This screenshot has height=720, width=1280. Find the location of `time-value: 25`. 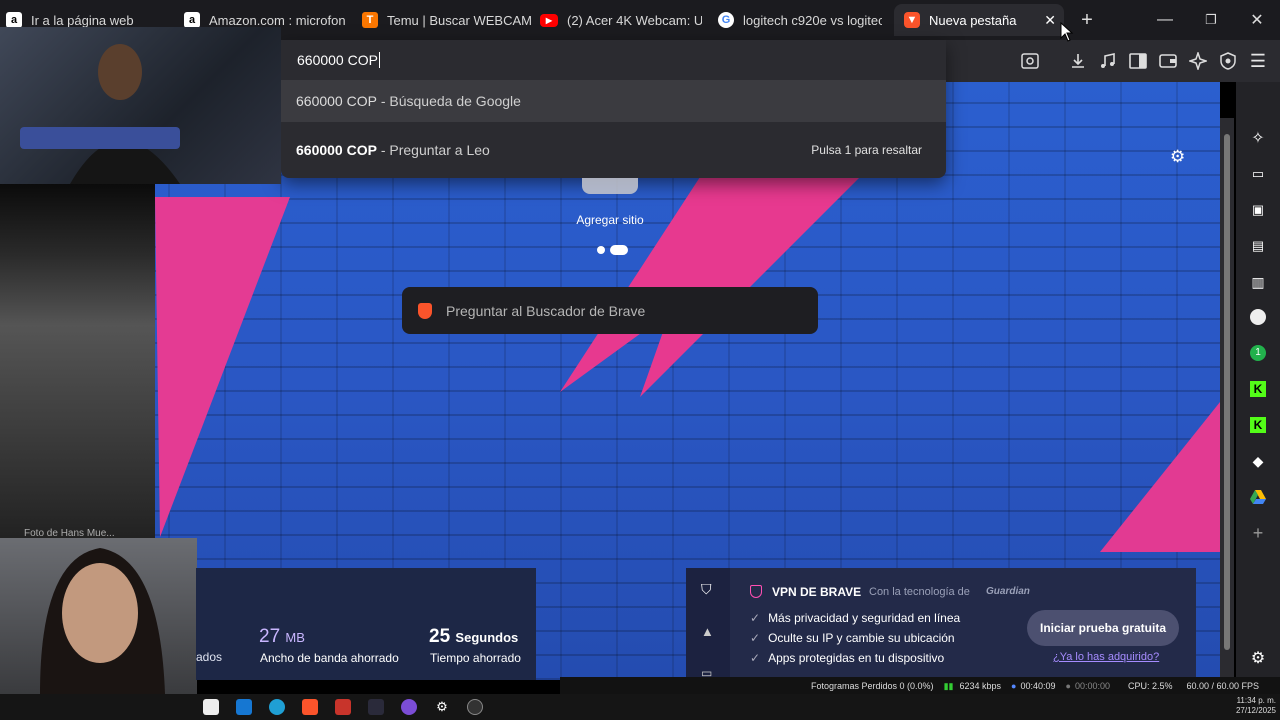

time-value: 25 is located at coordinates (440, 636).